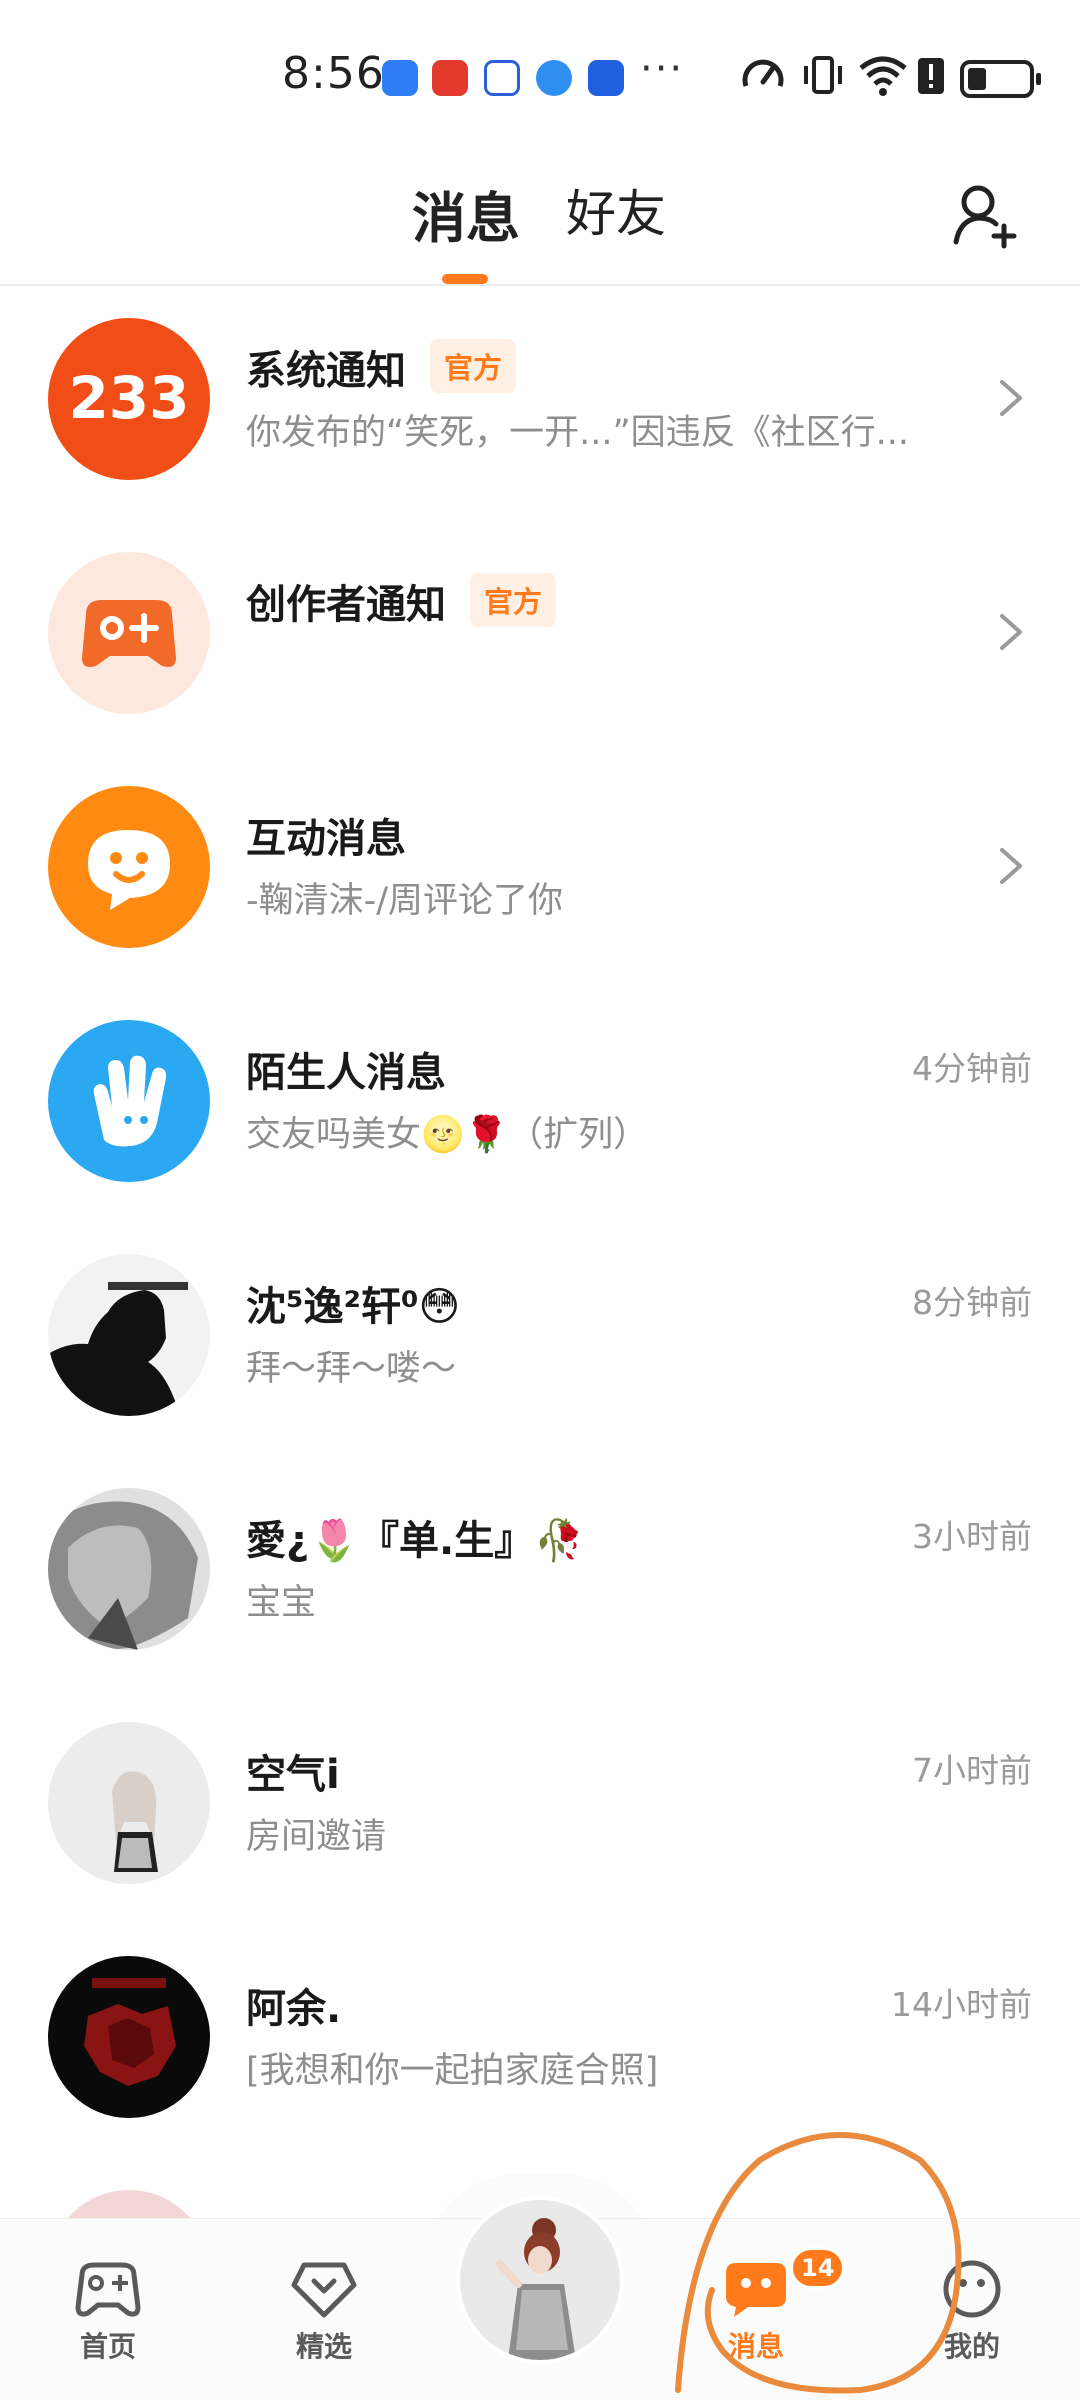 The height and width of the screenshot is (2400, 1080). What do you see at coordinates (818, 2268) in the screenshot?
I see `unread-count-badge: 14` at bounding box center [818, 2268].